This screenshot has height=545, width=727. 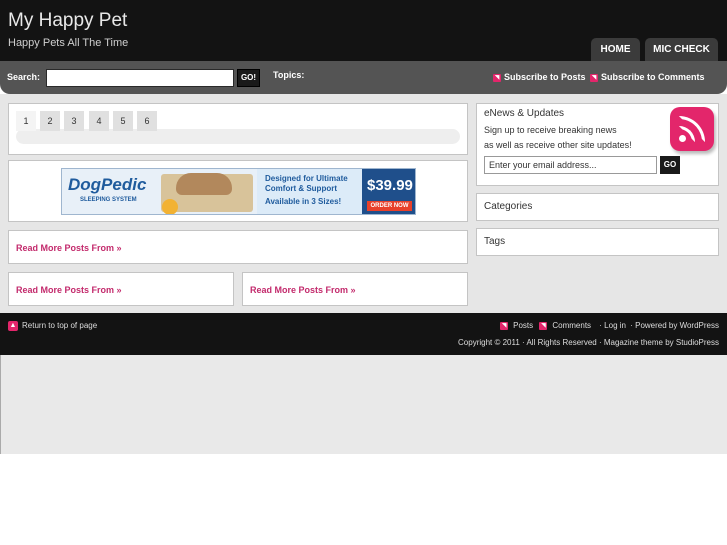 I want to click on page-tab-5: 5, so click(x=123, y=121).